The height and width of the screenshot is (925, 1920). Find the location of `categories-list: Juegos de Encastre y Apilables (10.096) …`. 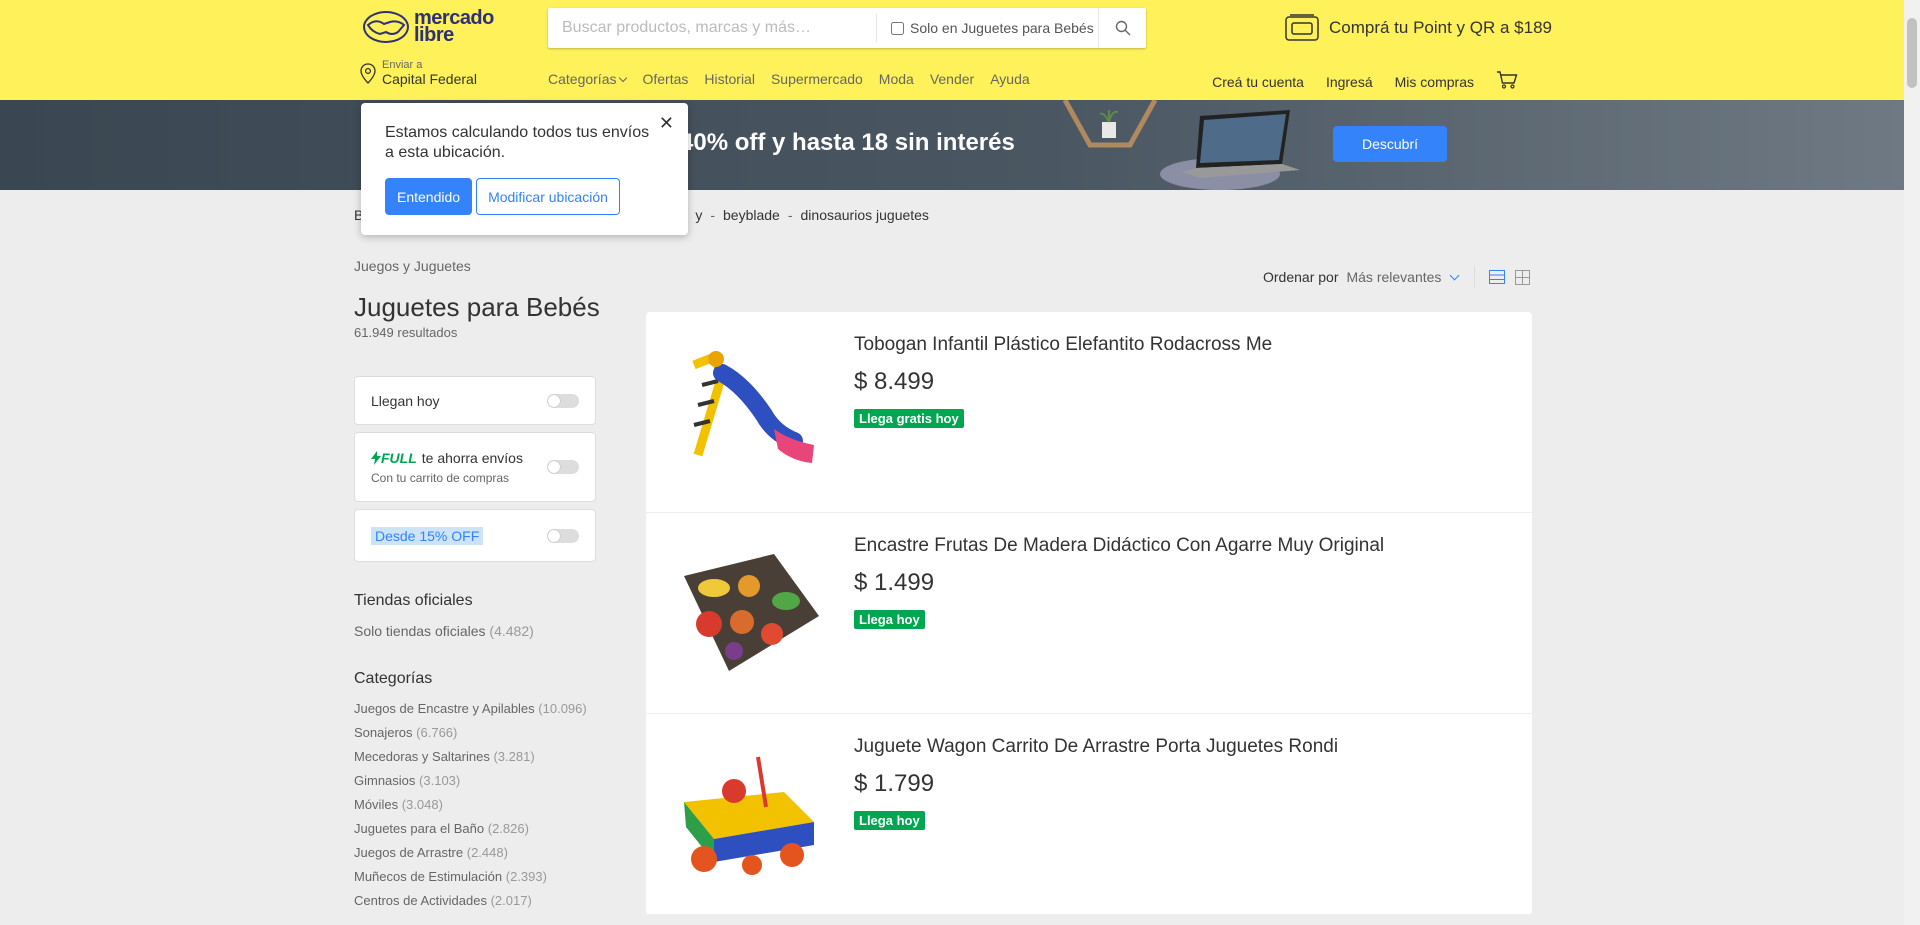

categories-list: Juegos de Encastre y Apilables (10.096) … is located at coordinates (470, 809).